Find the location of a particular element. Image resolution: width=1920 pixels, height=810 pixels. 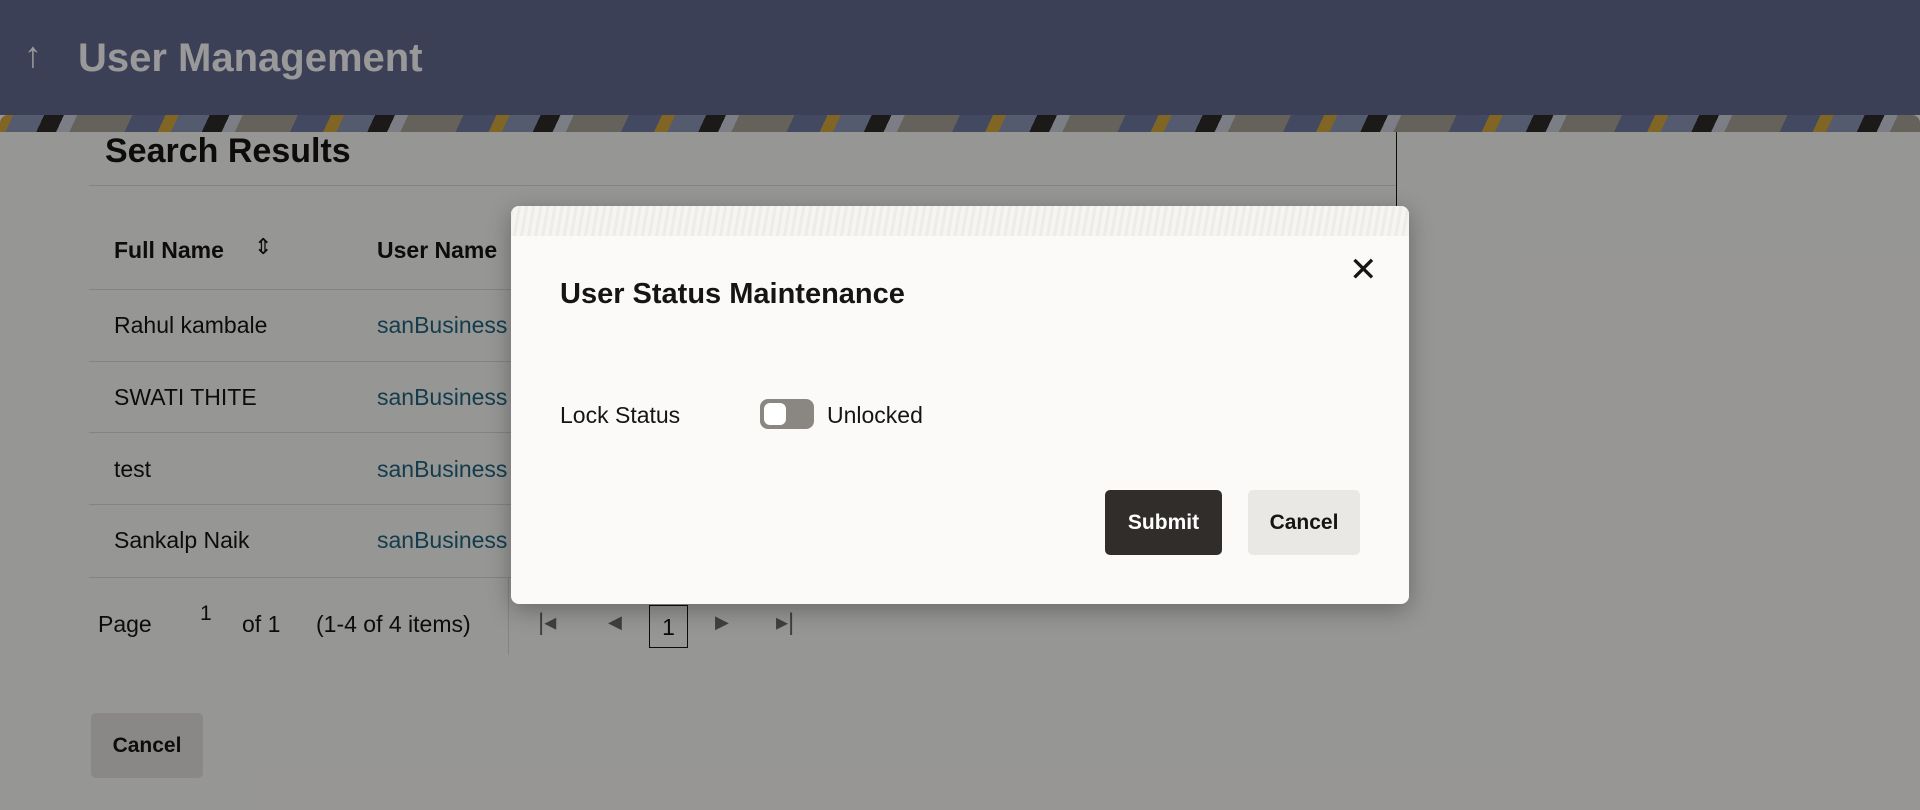

lock-status-label: Lock Status is located at coordinates (620, 415).